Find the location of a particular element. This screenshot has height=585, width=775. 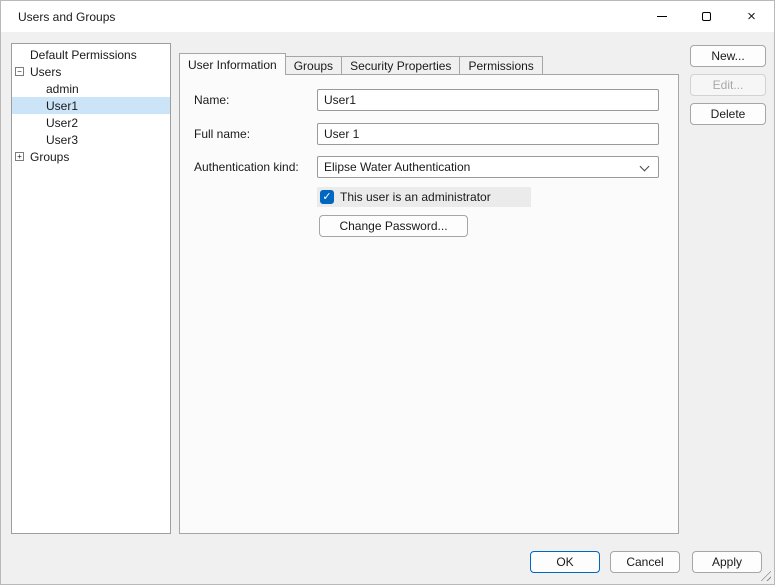

tab-groups: Groups is located at coordinates (313, 65).